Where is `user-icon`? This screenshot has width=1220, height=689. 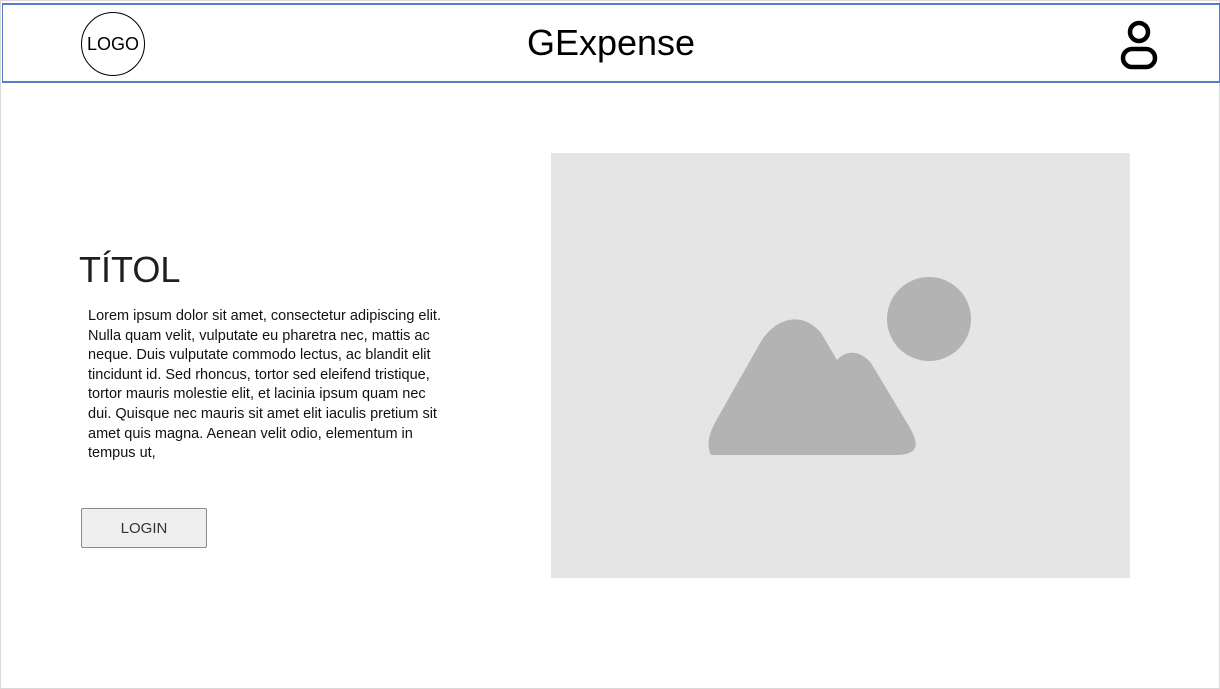
user-icon is located at coordinates (1139, 45).